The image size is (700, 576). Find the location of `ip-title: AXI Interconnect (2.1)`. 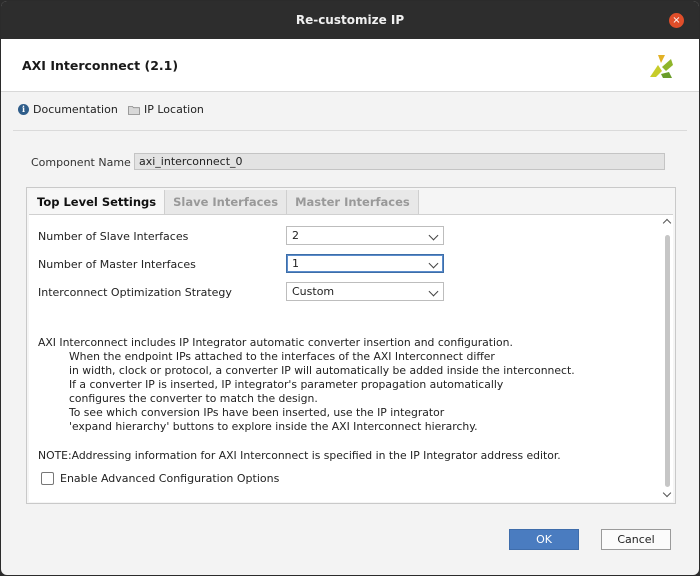

ip-title: AXI Interconnect (2.1) is located at coordinates (100, 65).